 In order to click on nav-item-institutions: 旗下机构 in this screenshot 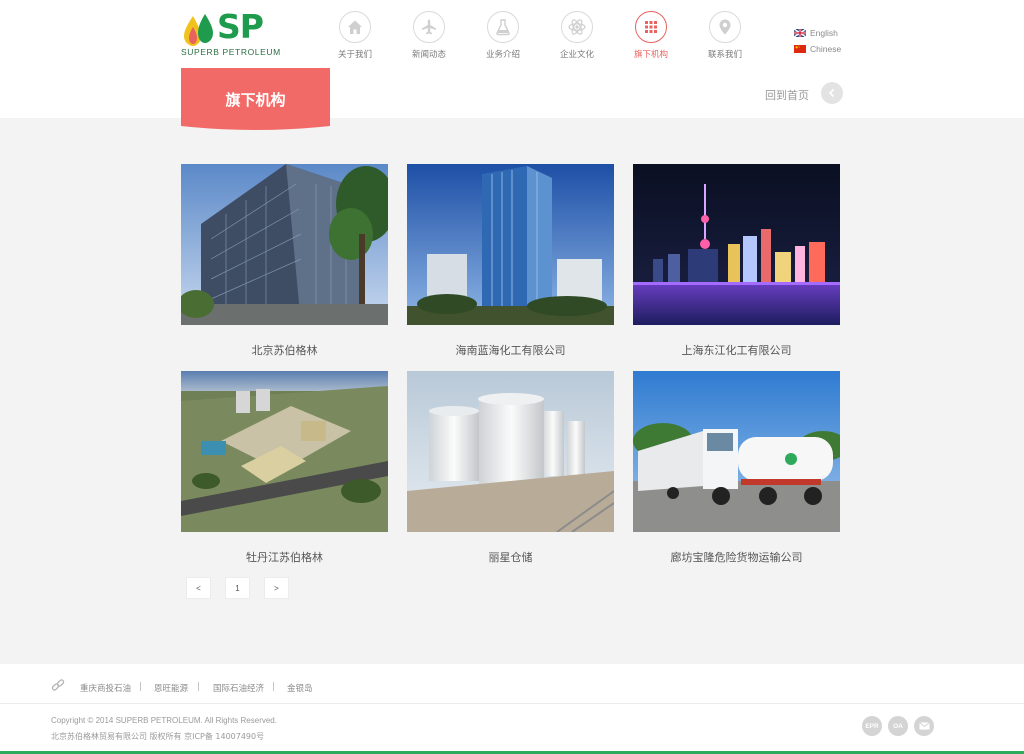, I will do `click(651, 35)`.